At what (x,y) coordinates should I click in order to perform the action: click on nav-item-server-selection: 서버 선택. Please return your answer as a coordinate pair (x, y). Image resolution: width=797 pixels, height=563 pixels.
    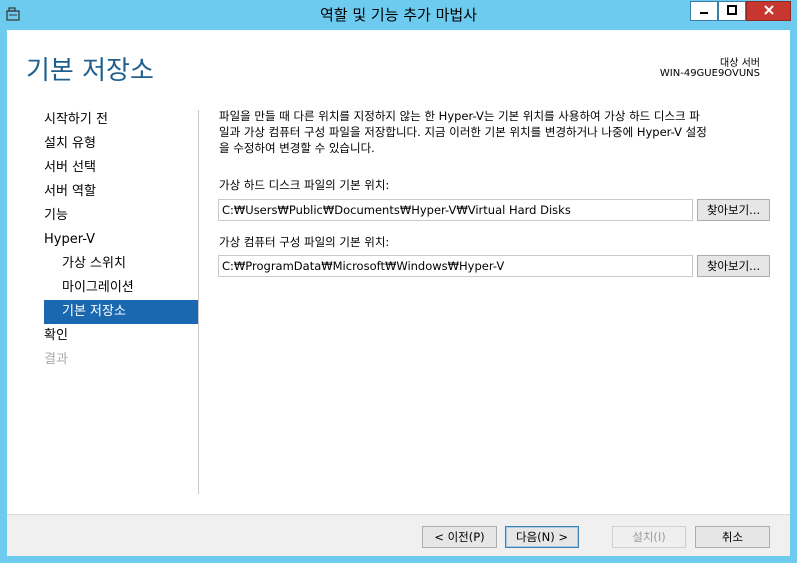
    Looking at the image, I should click on (117, 168).